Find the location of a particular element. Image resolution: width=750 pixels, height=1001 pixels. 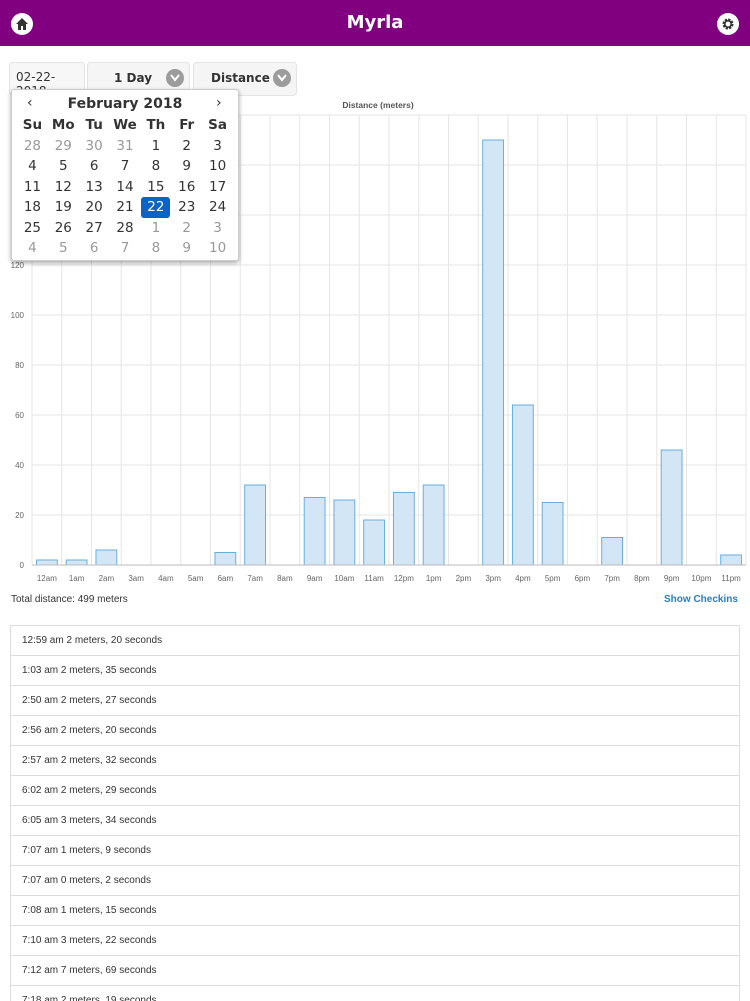

x-tick-label: 3pm is located at coordinates (493, 578).